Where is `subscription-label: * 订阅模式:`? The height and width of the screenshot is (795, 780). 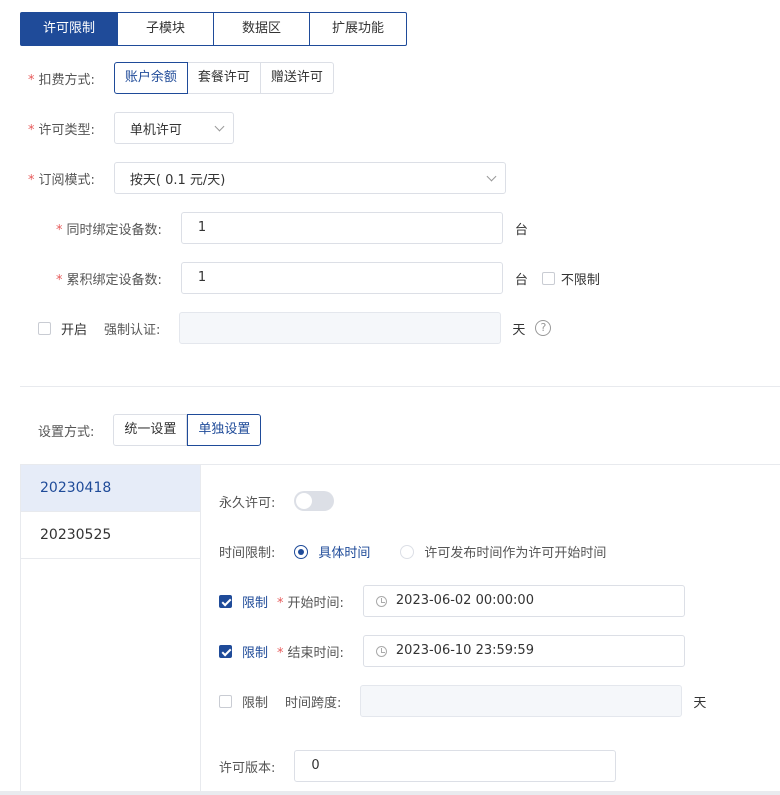
subscription-label: * 订阅模式: is located at coordinates (61, 180).